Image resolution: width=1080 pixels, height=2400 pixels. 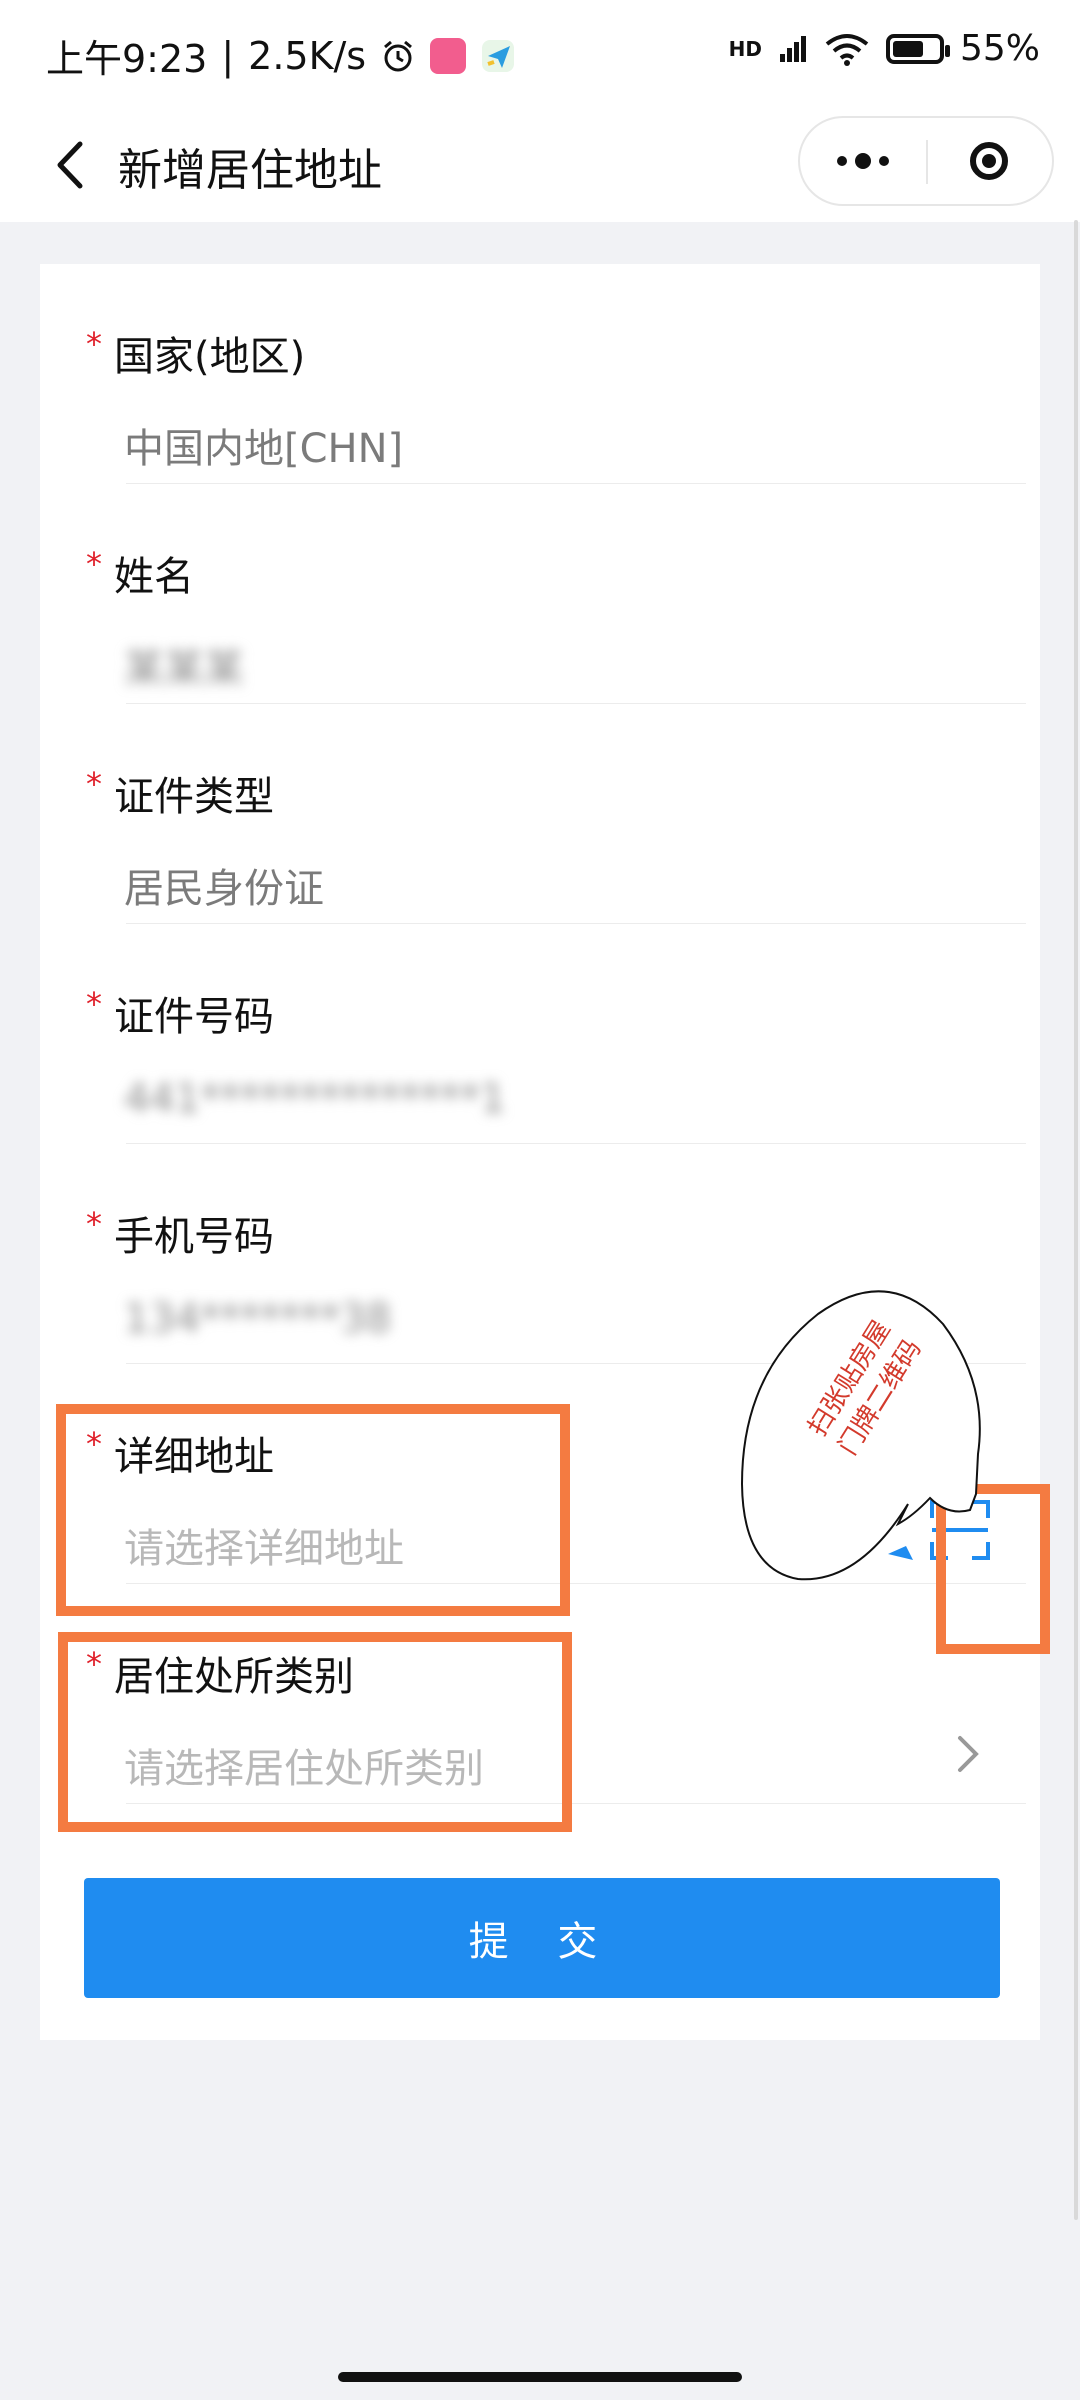 I want to click on annotation-box-address, so click(x=313, y=1510).